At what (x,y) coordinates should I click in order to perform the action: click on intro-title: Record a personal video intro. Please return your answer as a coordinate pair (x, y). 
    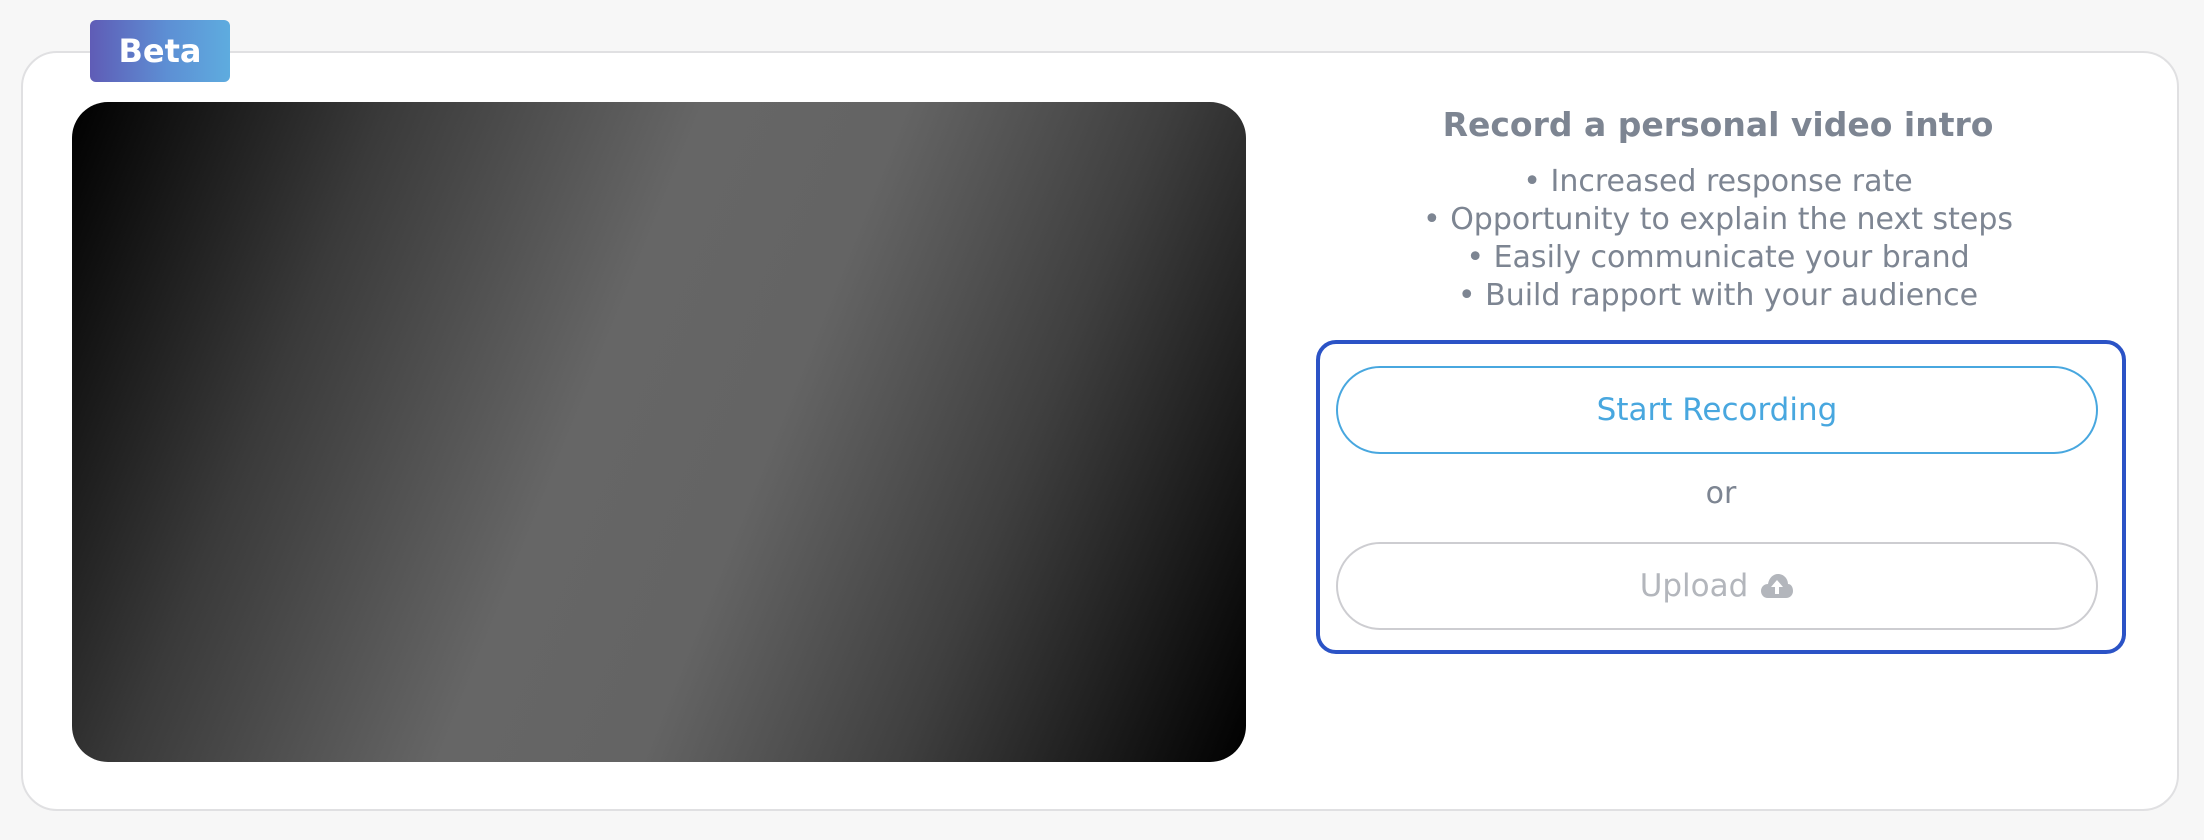
    Looking at the image, I should click on (1718, 124).